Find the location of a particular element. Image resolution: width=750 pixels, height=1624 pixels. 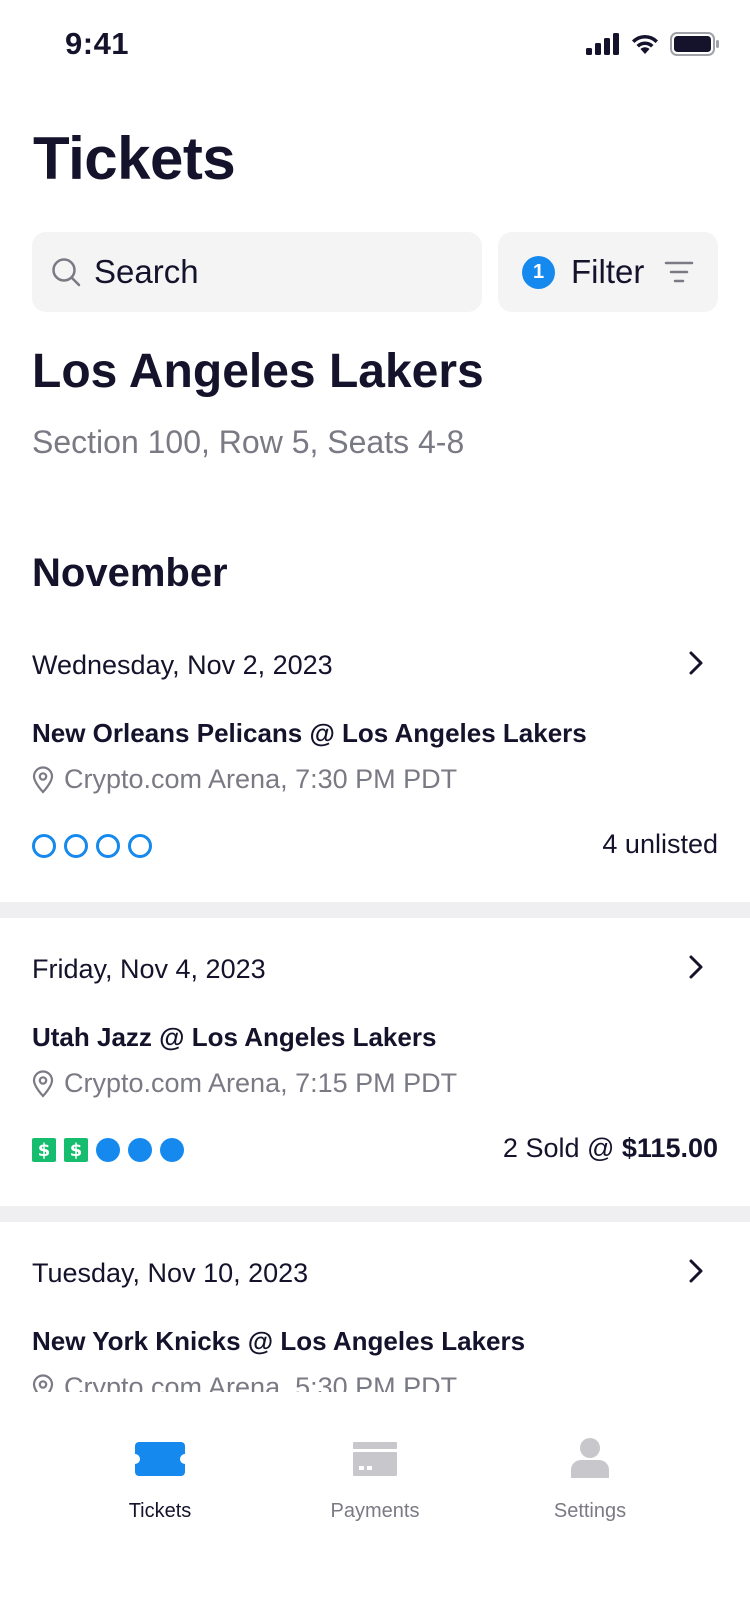

tab-settings: Settings is located at coordinates (590, 1462).